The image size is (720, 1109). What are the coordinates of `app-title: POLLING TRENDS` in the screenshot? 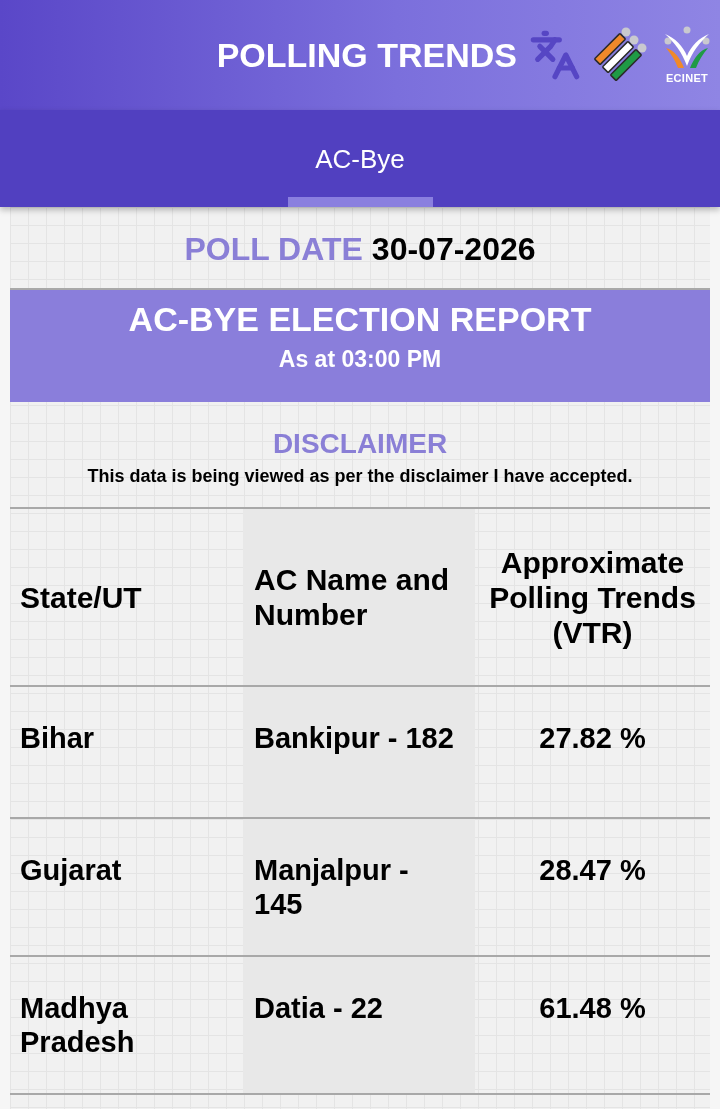 It's located at (366, 55).